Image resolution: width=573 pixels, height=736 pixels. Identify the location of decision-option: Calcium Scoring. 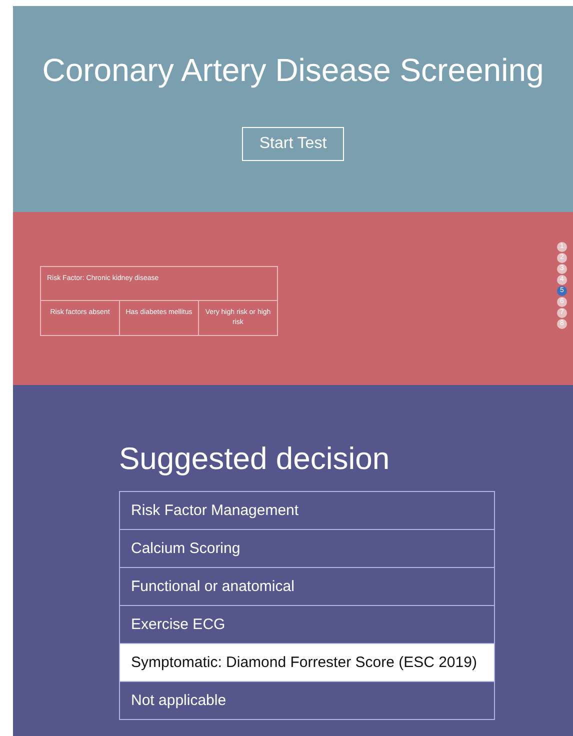
(307, 548).